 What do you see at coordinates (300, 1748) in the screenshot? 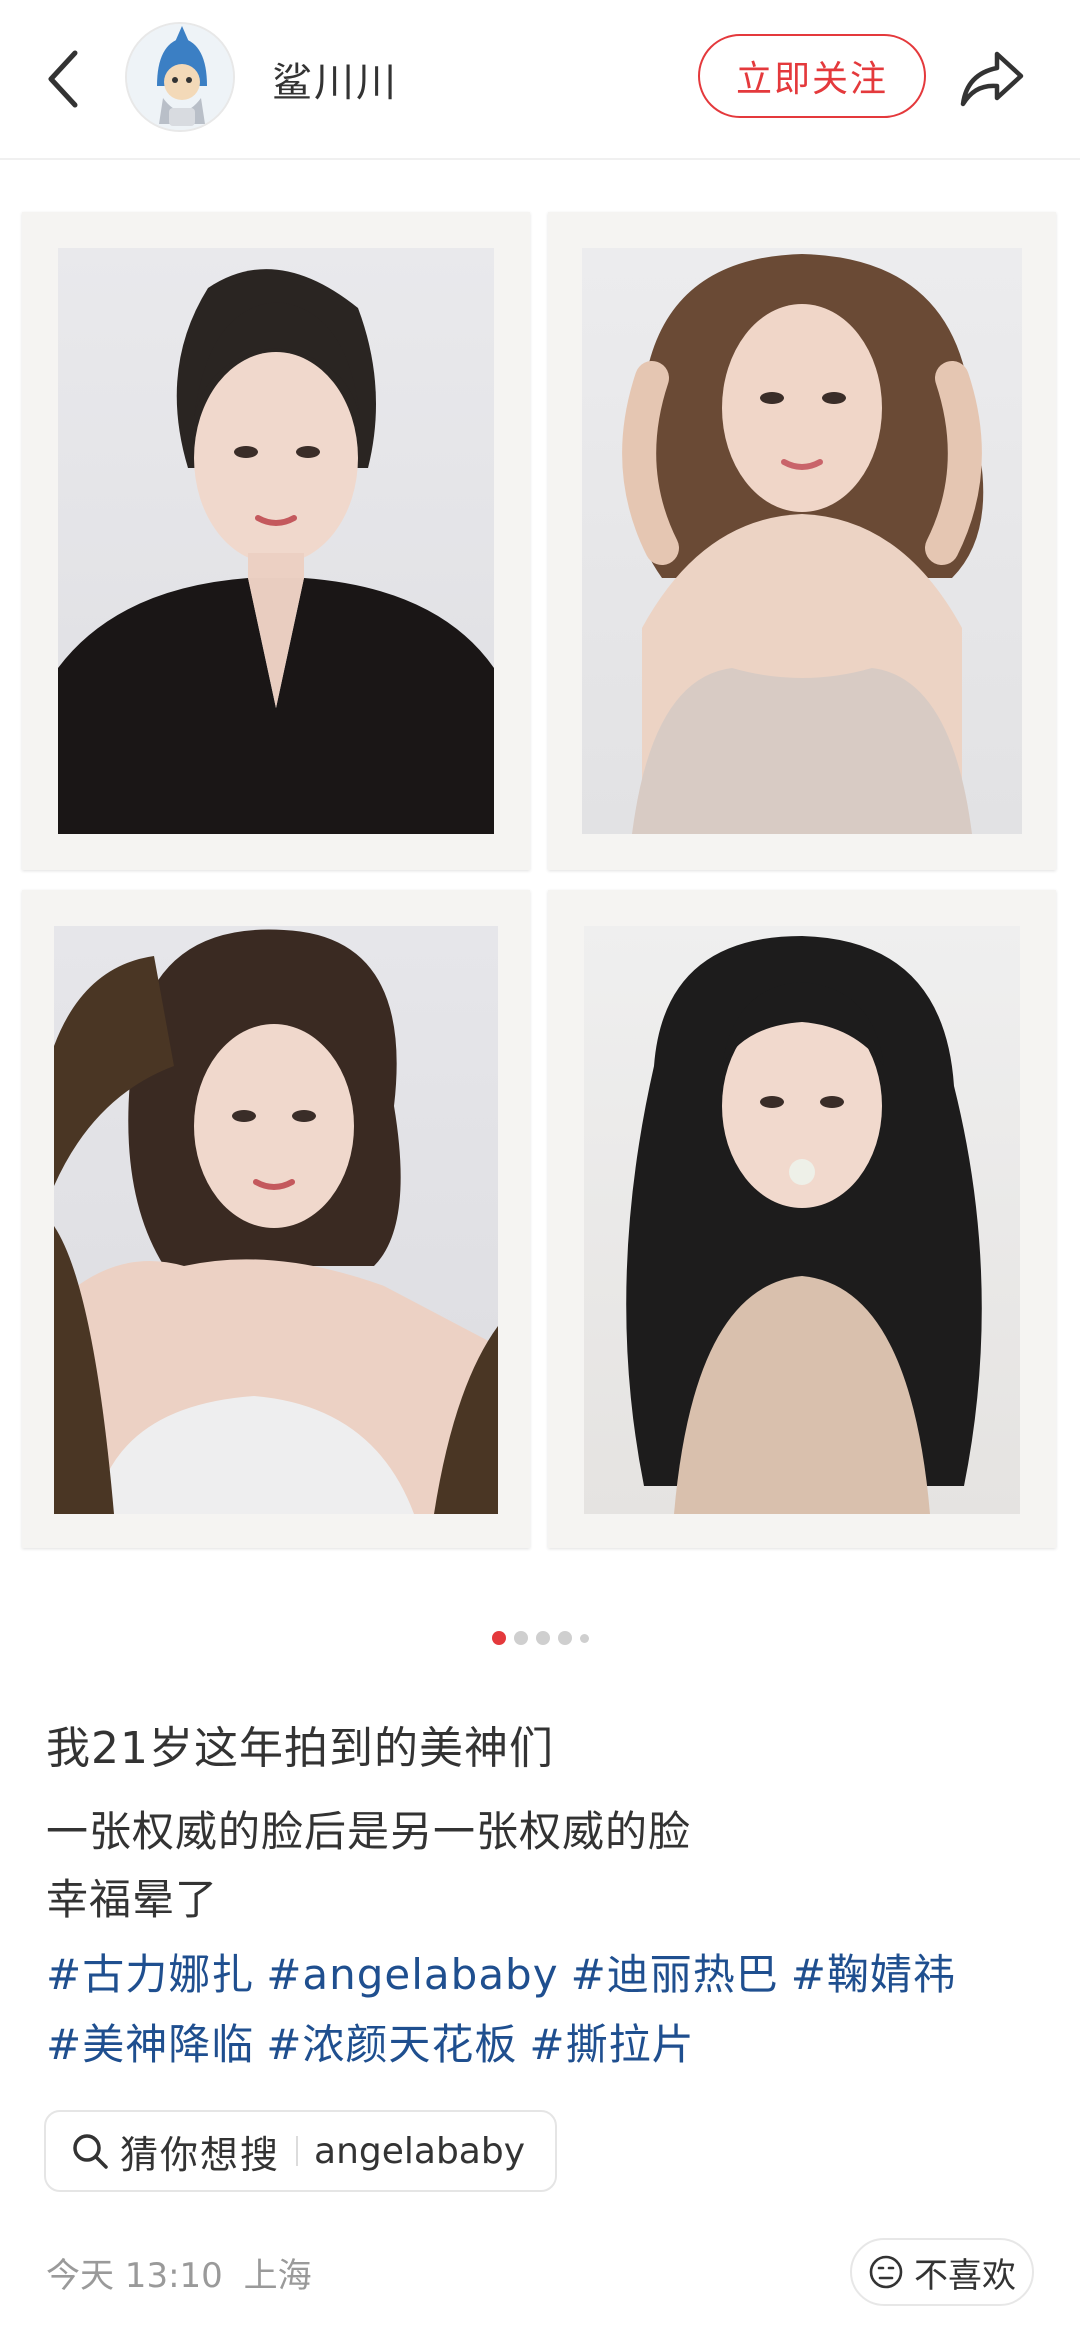
I see `post-title: 我21岁这年拍到的美神们` at bounding box center [300, 1748].